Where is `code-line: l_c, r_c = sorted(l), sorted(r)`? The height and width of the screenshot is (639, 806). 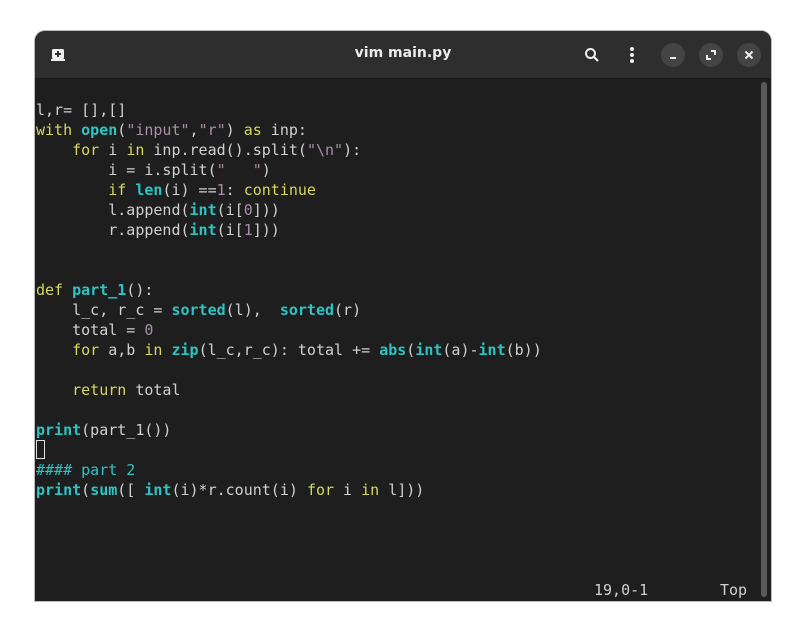 code-line: l_c, r_c = sorted(l), sorted(r) is located at coordinates (198, 310).